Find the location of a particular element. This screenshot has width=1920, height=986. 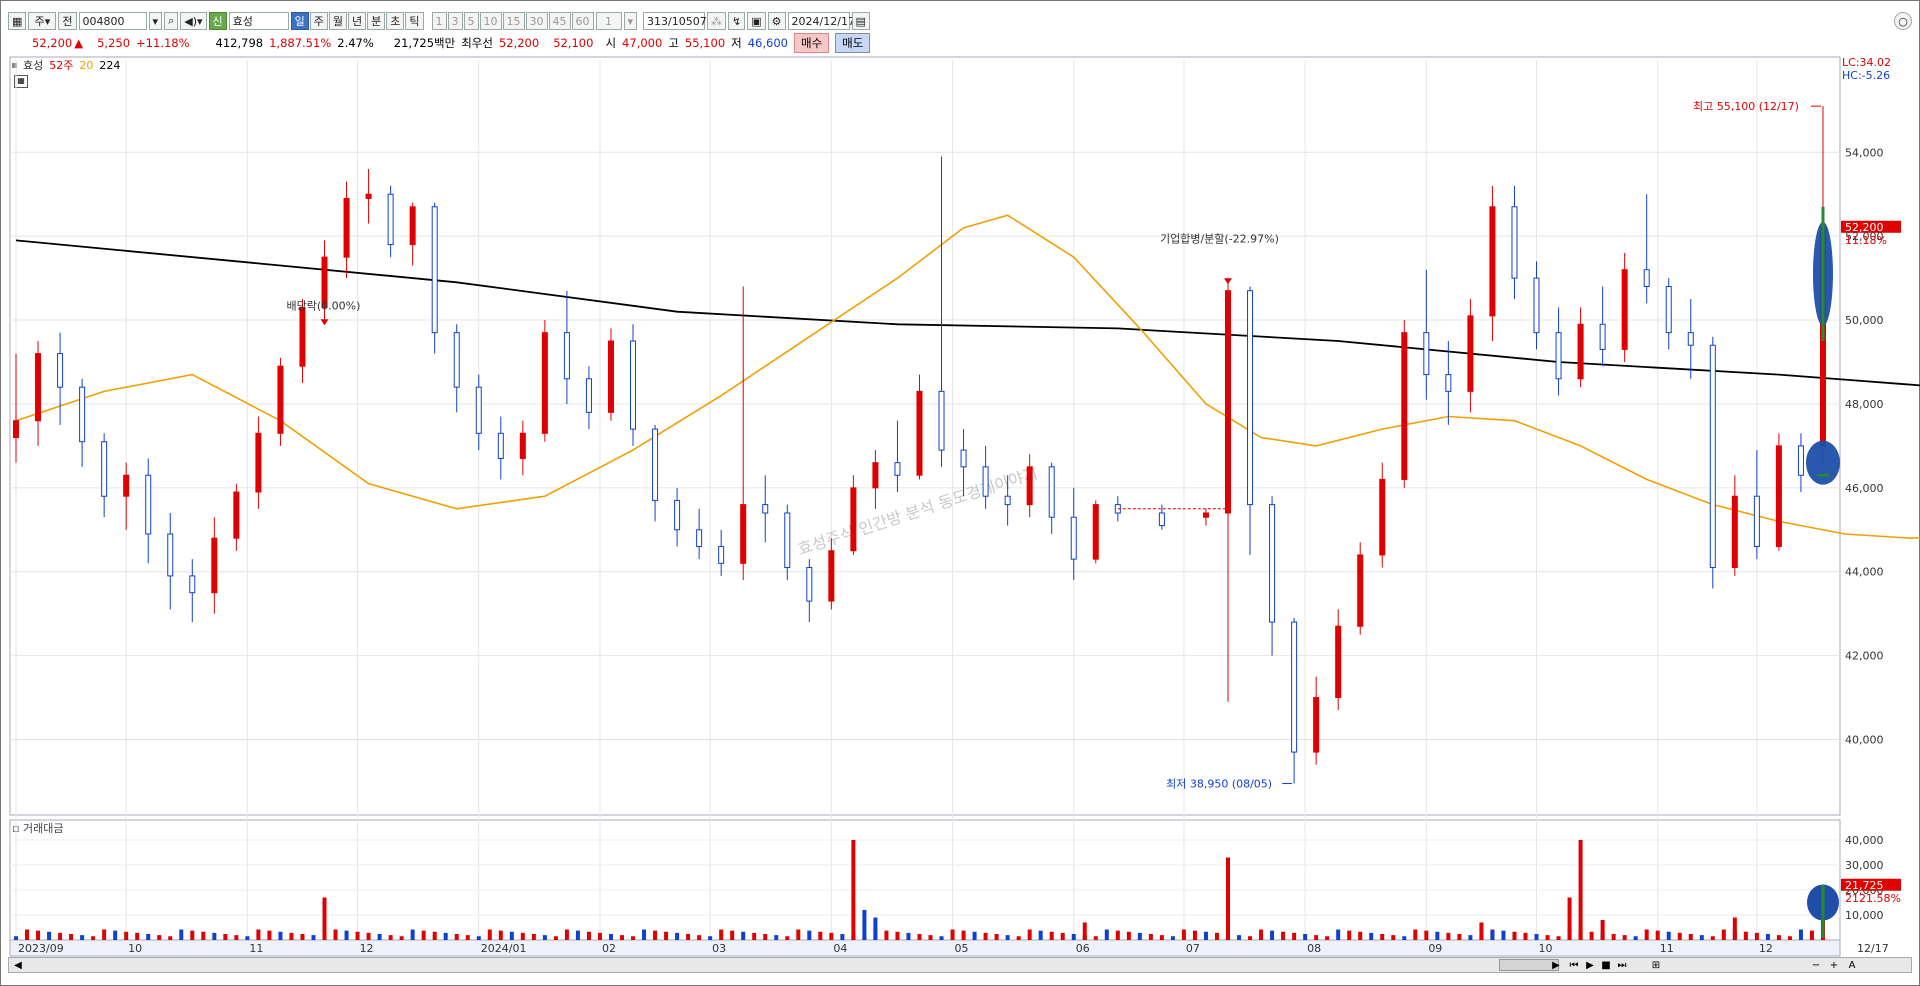

x-tick-label: 09 is located at coordinates (1435, 948).